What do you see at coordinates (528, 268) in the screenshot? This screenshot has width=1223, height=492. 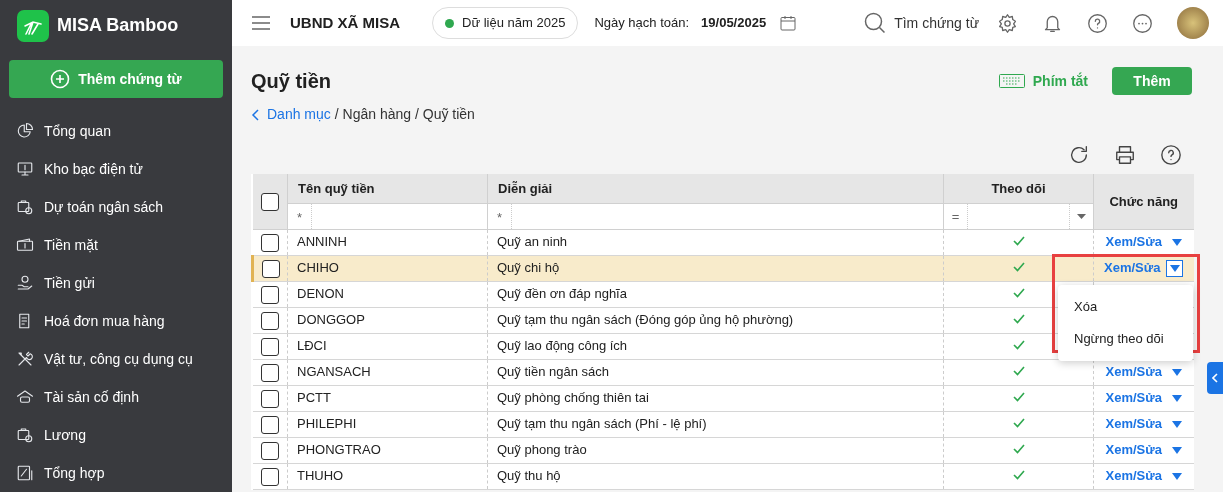 I see `table-cell: Quỹ chi hộ` at bounding box center [528, 268].